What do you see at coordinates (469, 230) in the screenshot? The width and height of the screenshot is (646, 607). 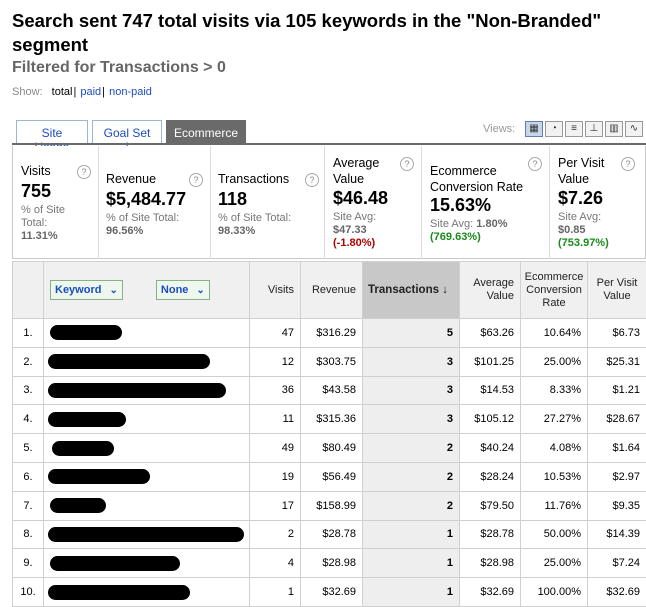 I see `metric-sub: Site Avg: 1.80% (769.63%)` at bounding box center [469, 230].